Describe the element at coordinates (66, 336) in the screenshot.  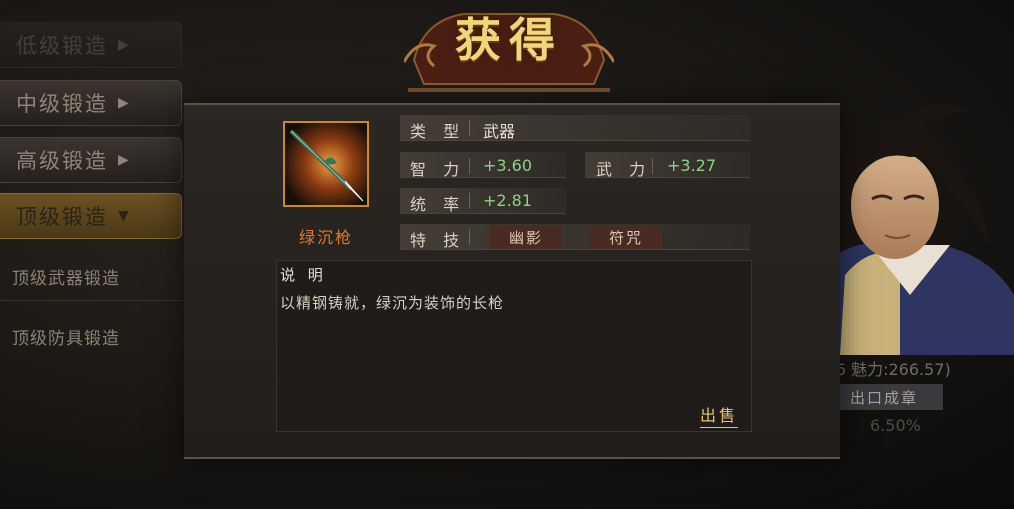
I see `submenu-top-armor-forge: 顶级防具锻造` at that location.